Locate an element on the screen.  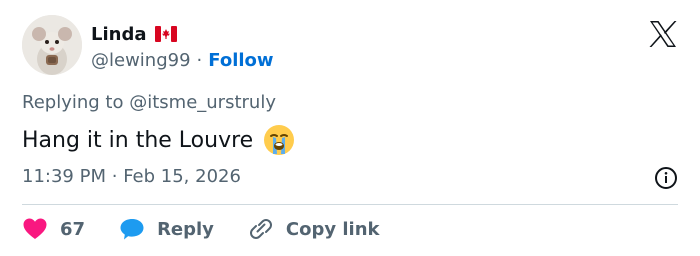
like-button: 67 is located at coordinates (53, 229).